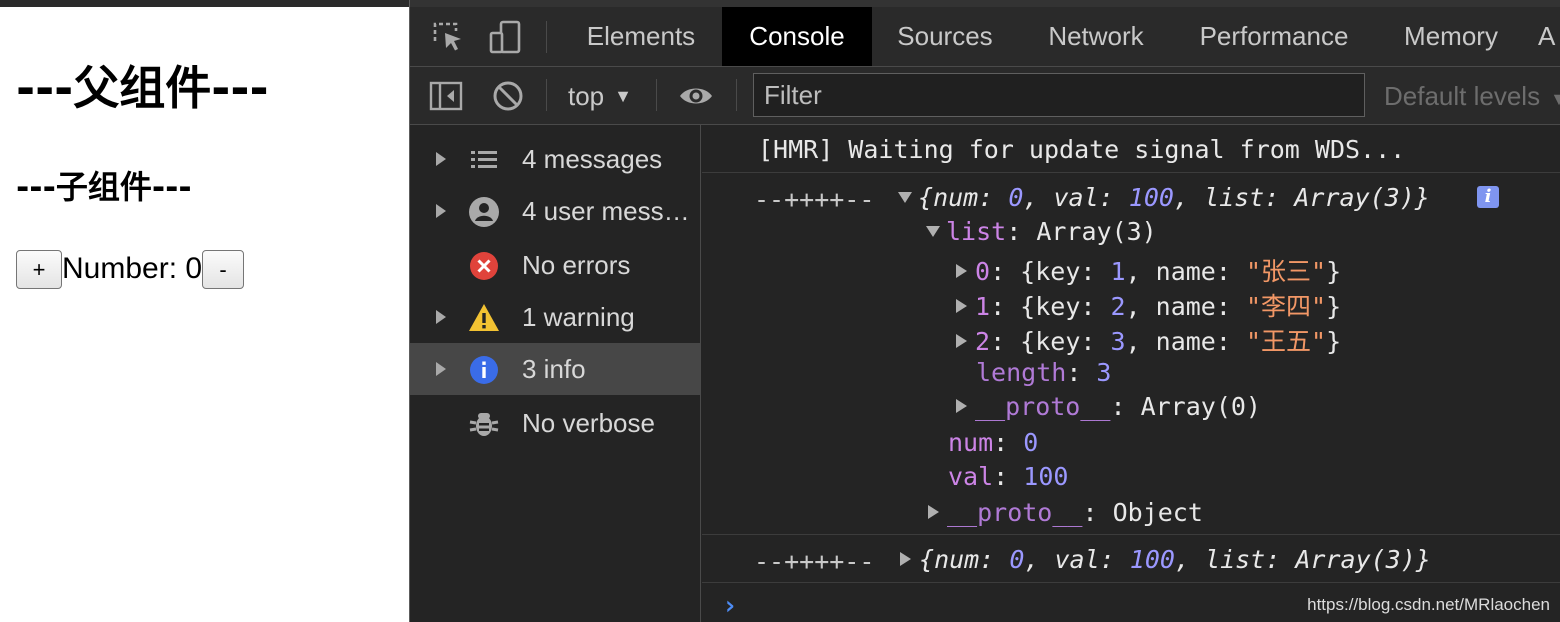 Image resolution: width=1560 pixels, height=622 pixels. What do you see at coordinates (1428, 604) in the screenshot?
I see `watermark-text: https://blog.csdn.net/MRlaochen` at bounding box center [1428, 604].